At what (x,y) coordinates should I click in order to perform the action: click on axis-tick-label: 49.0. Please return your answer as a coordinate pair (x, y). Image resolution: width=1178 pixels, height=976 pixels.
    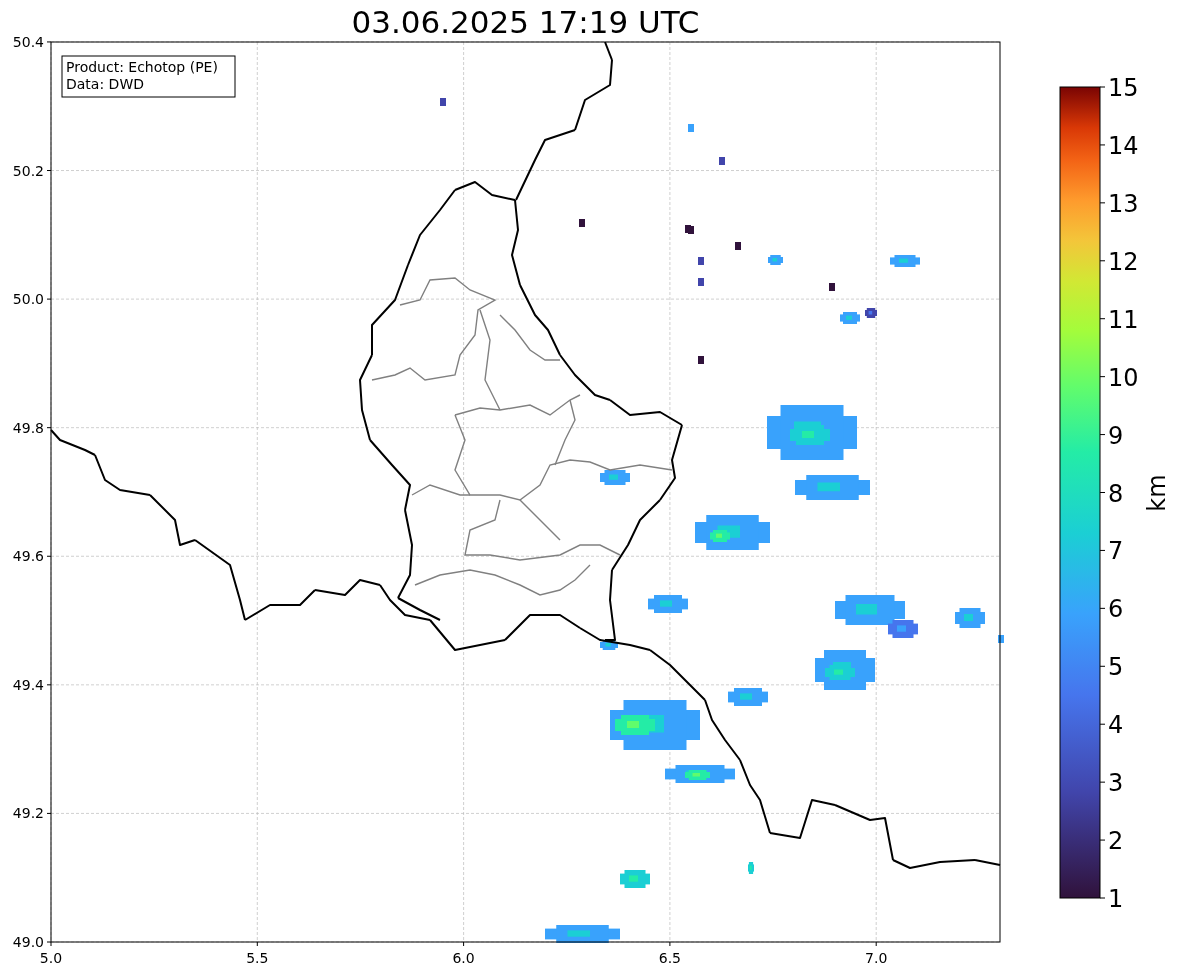
    Looking at the image, I should click on (28, 942).